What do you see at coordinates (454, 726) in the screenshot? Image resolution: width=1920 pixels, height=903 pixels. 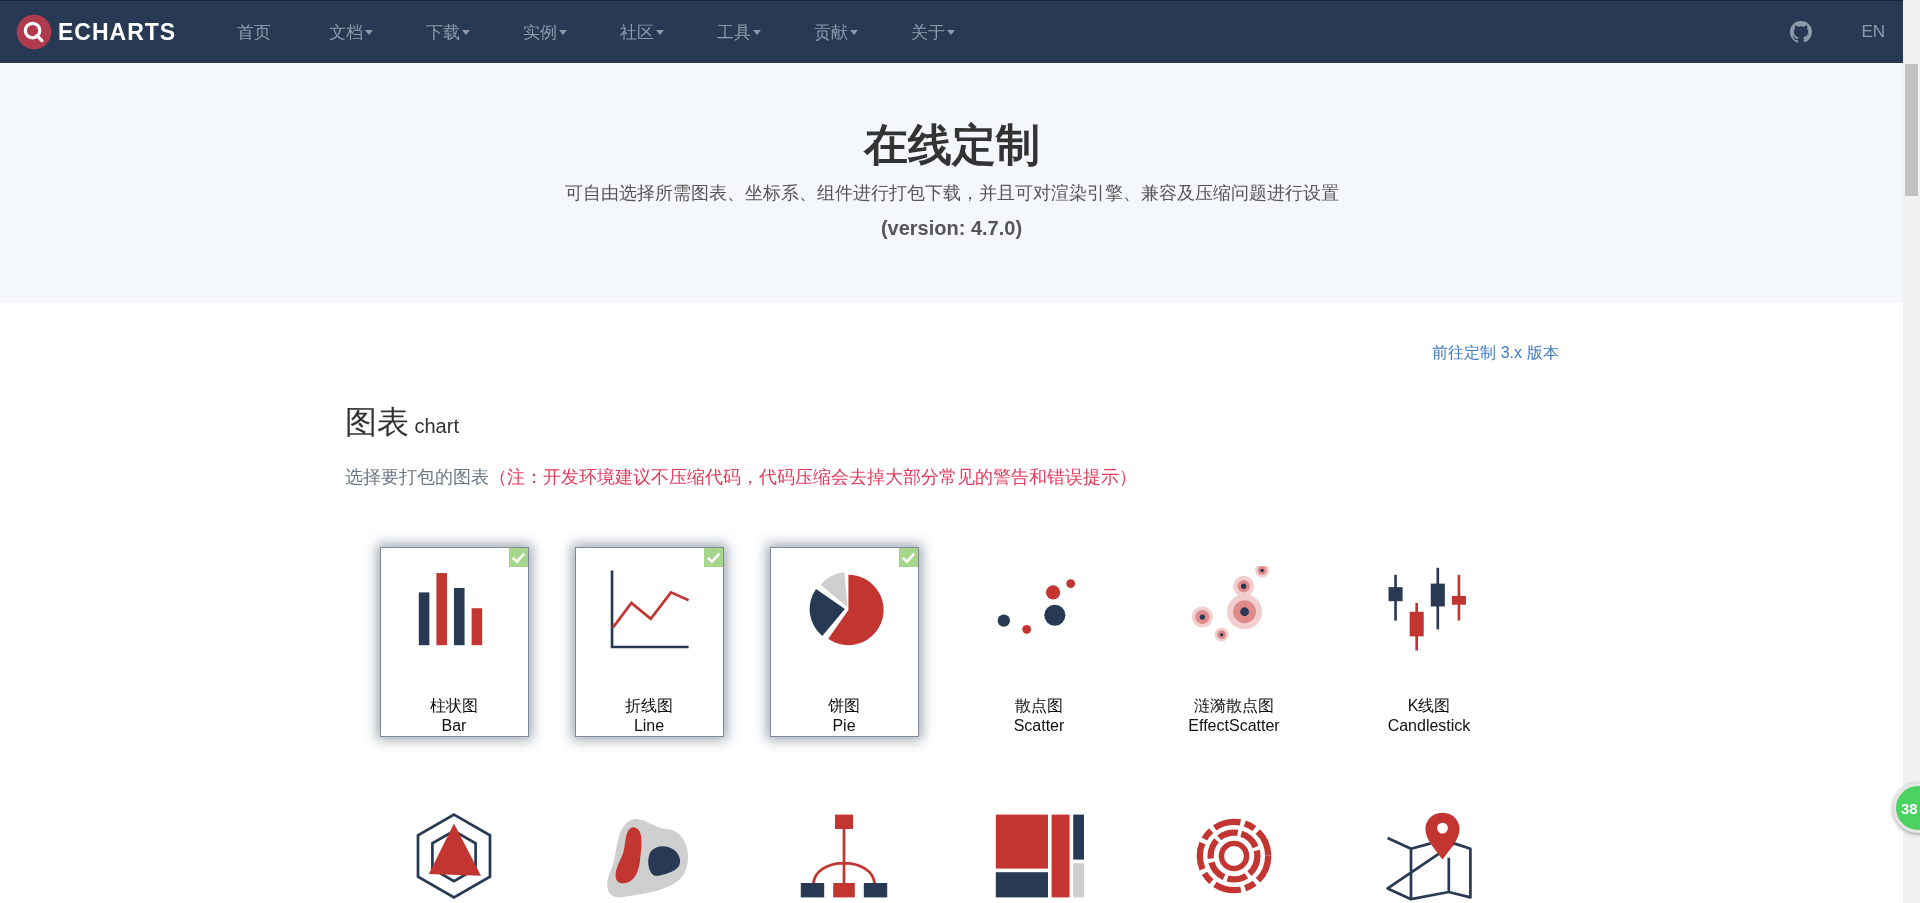 I see `chart-name-english: Bar` at bounding box center [454, 726].